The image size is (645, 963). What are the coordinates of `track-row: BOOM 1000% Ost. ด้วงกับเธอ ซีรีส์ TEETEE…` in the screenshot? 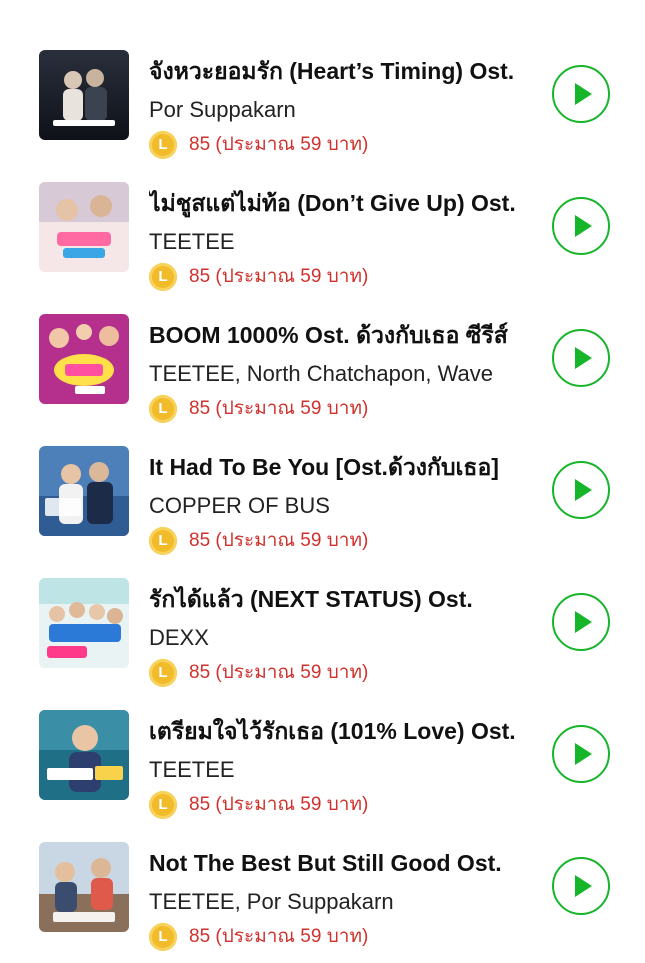 It's located at (322, 360).